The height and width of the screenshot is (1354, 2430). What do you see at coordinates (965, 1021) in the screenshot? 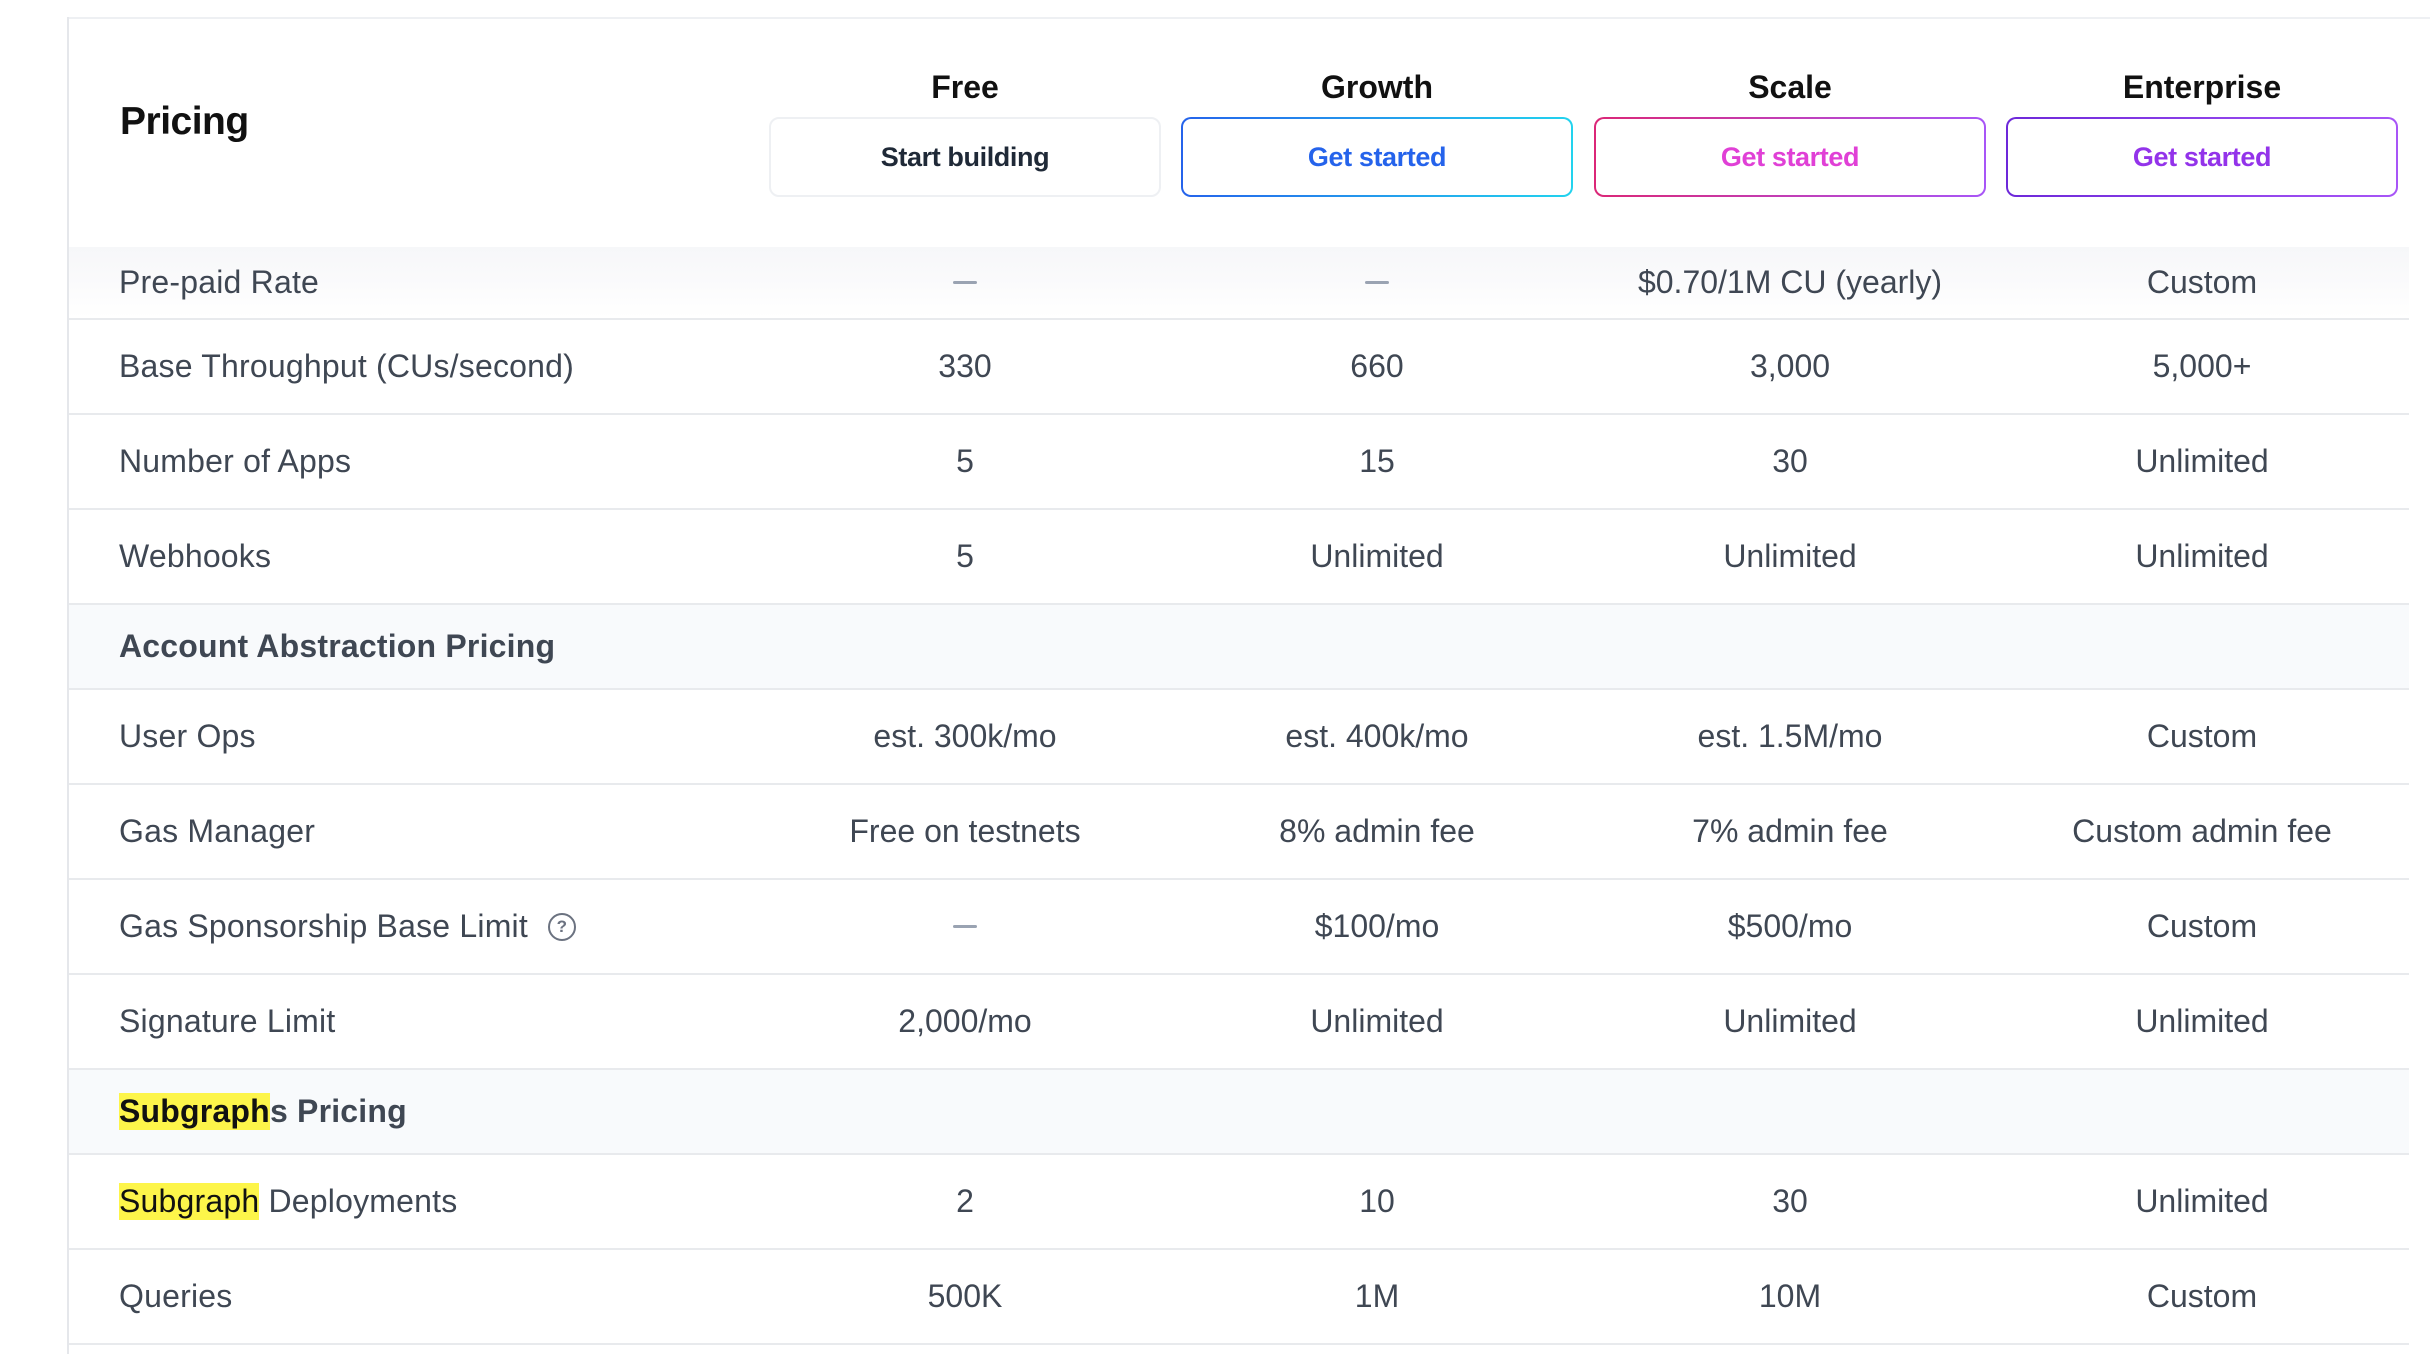
I see `value-free: 2,000/mo` at bounding box center [965, 1021].